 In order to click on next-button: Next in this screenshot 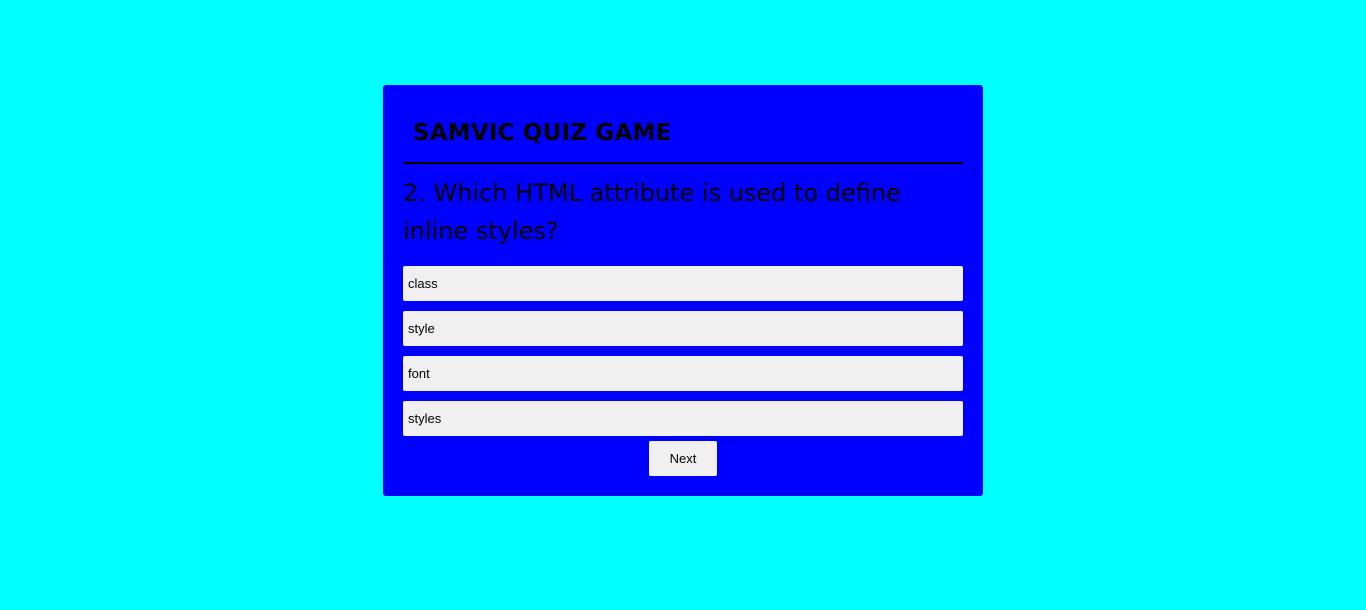, I will do `click(683, 458)`.